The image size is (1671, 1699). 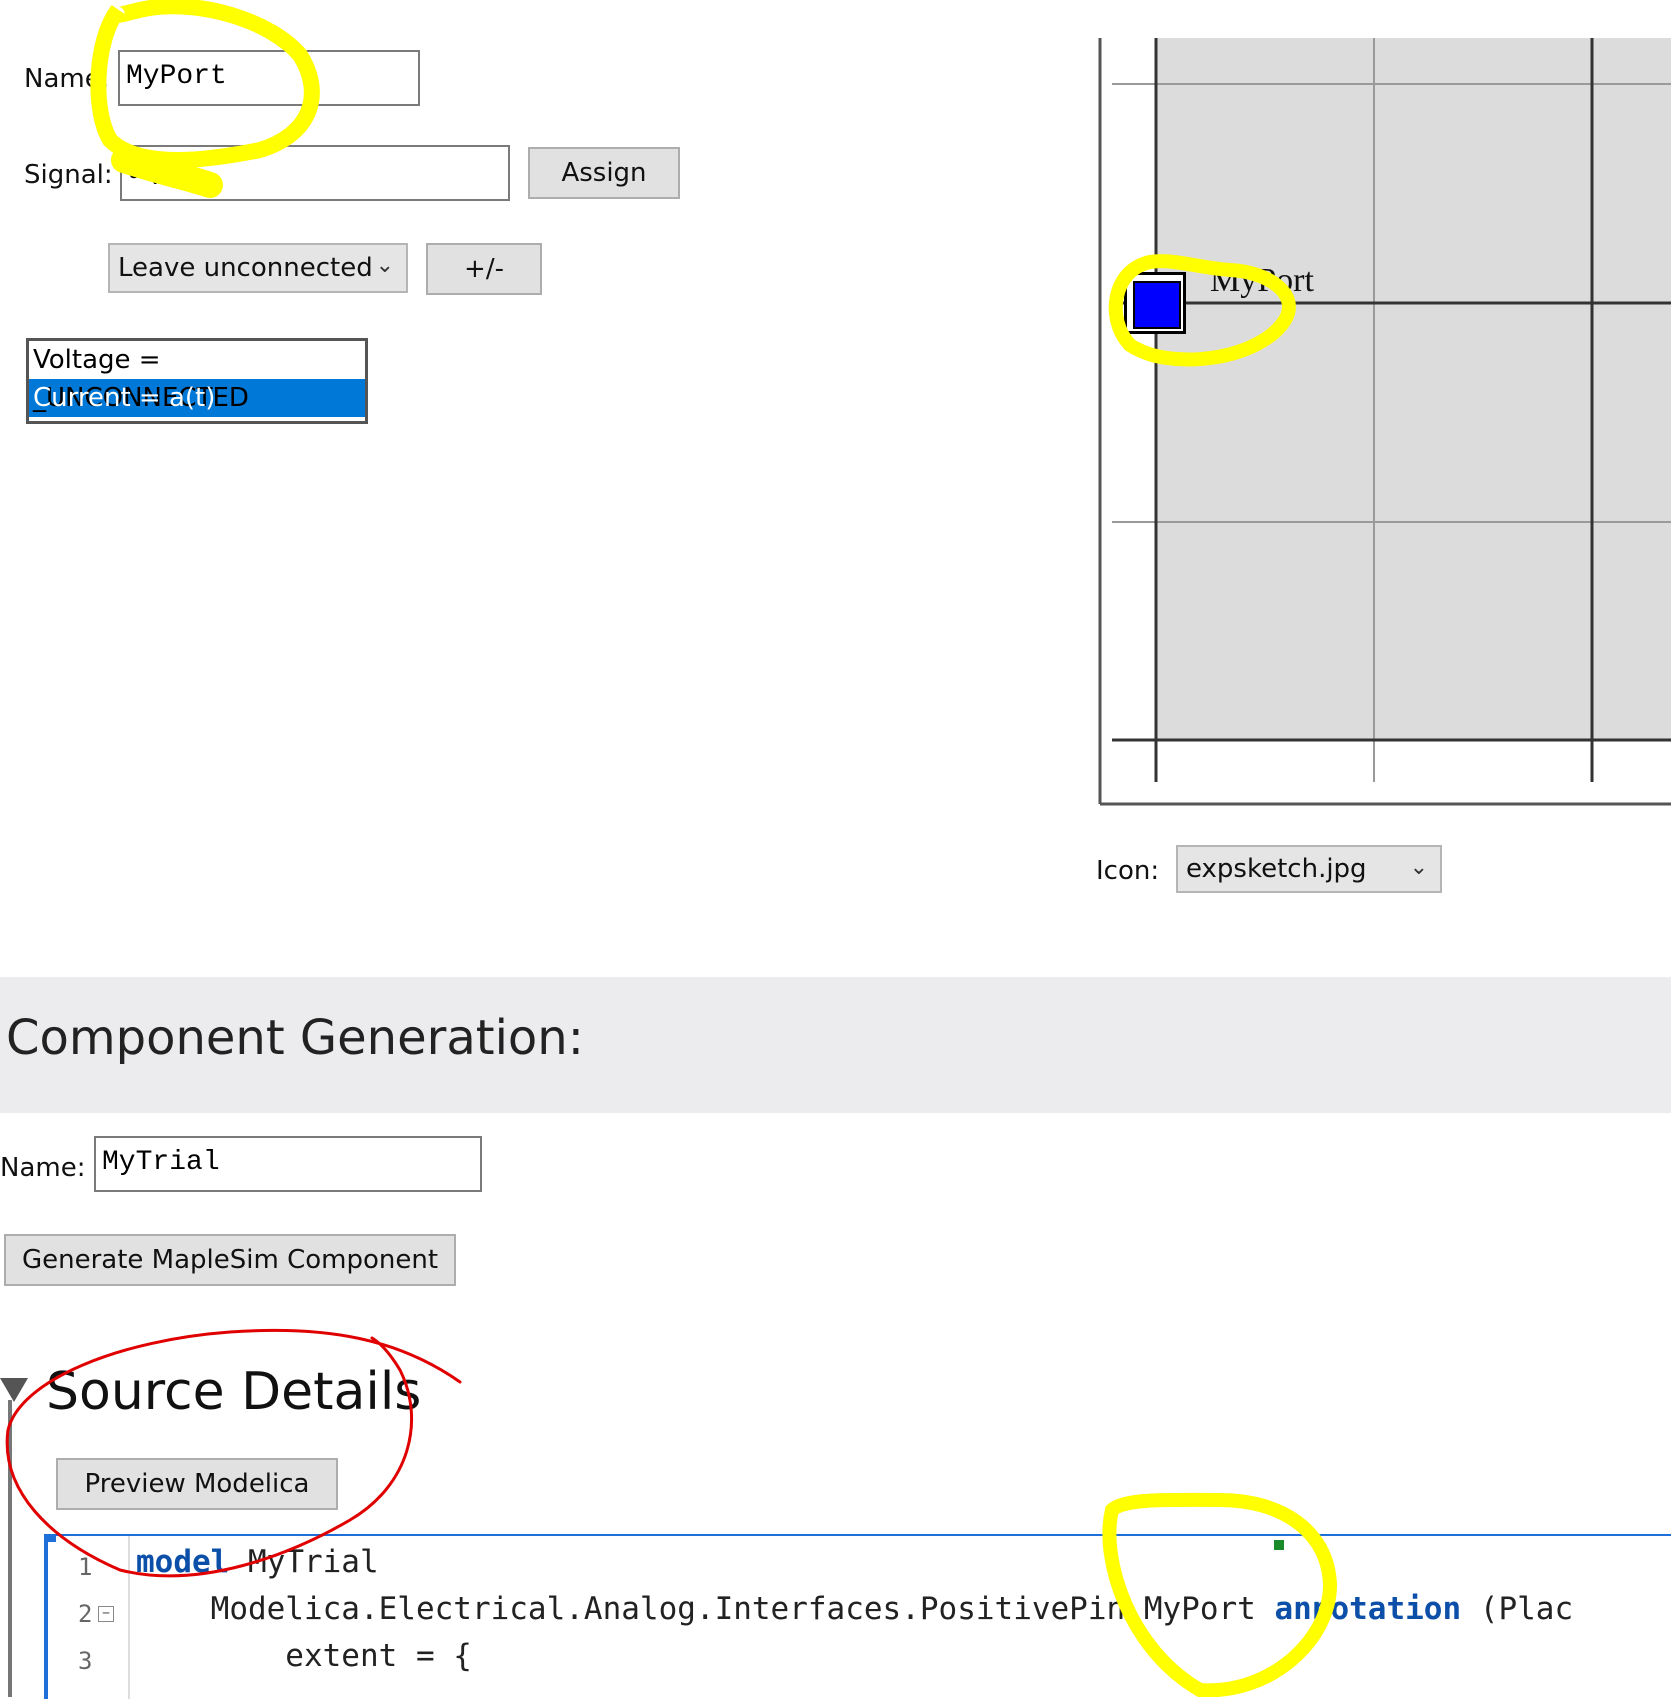 I want to click on fold-minus-icon: −, so click(x=106, y=1614).